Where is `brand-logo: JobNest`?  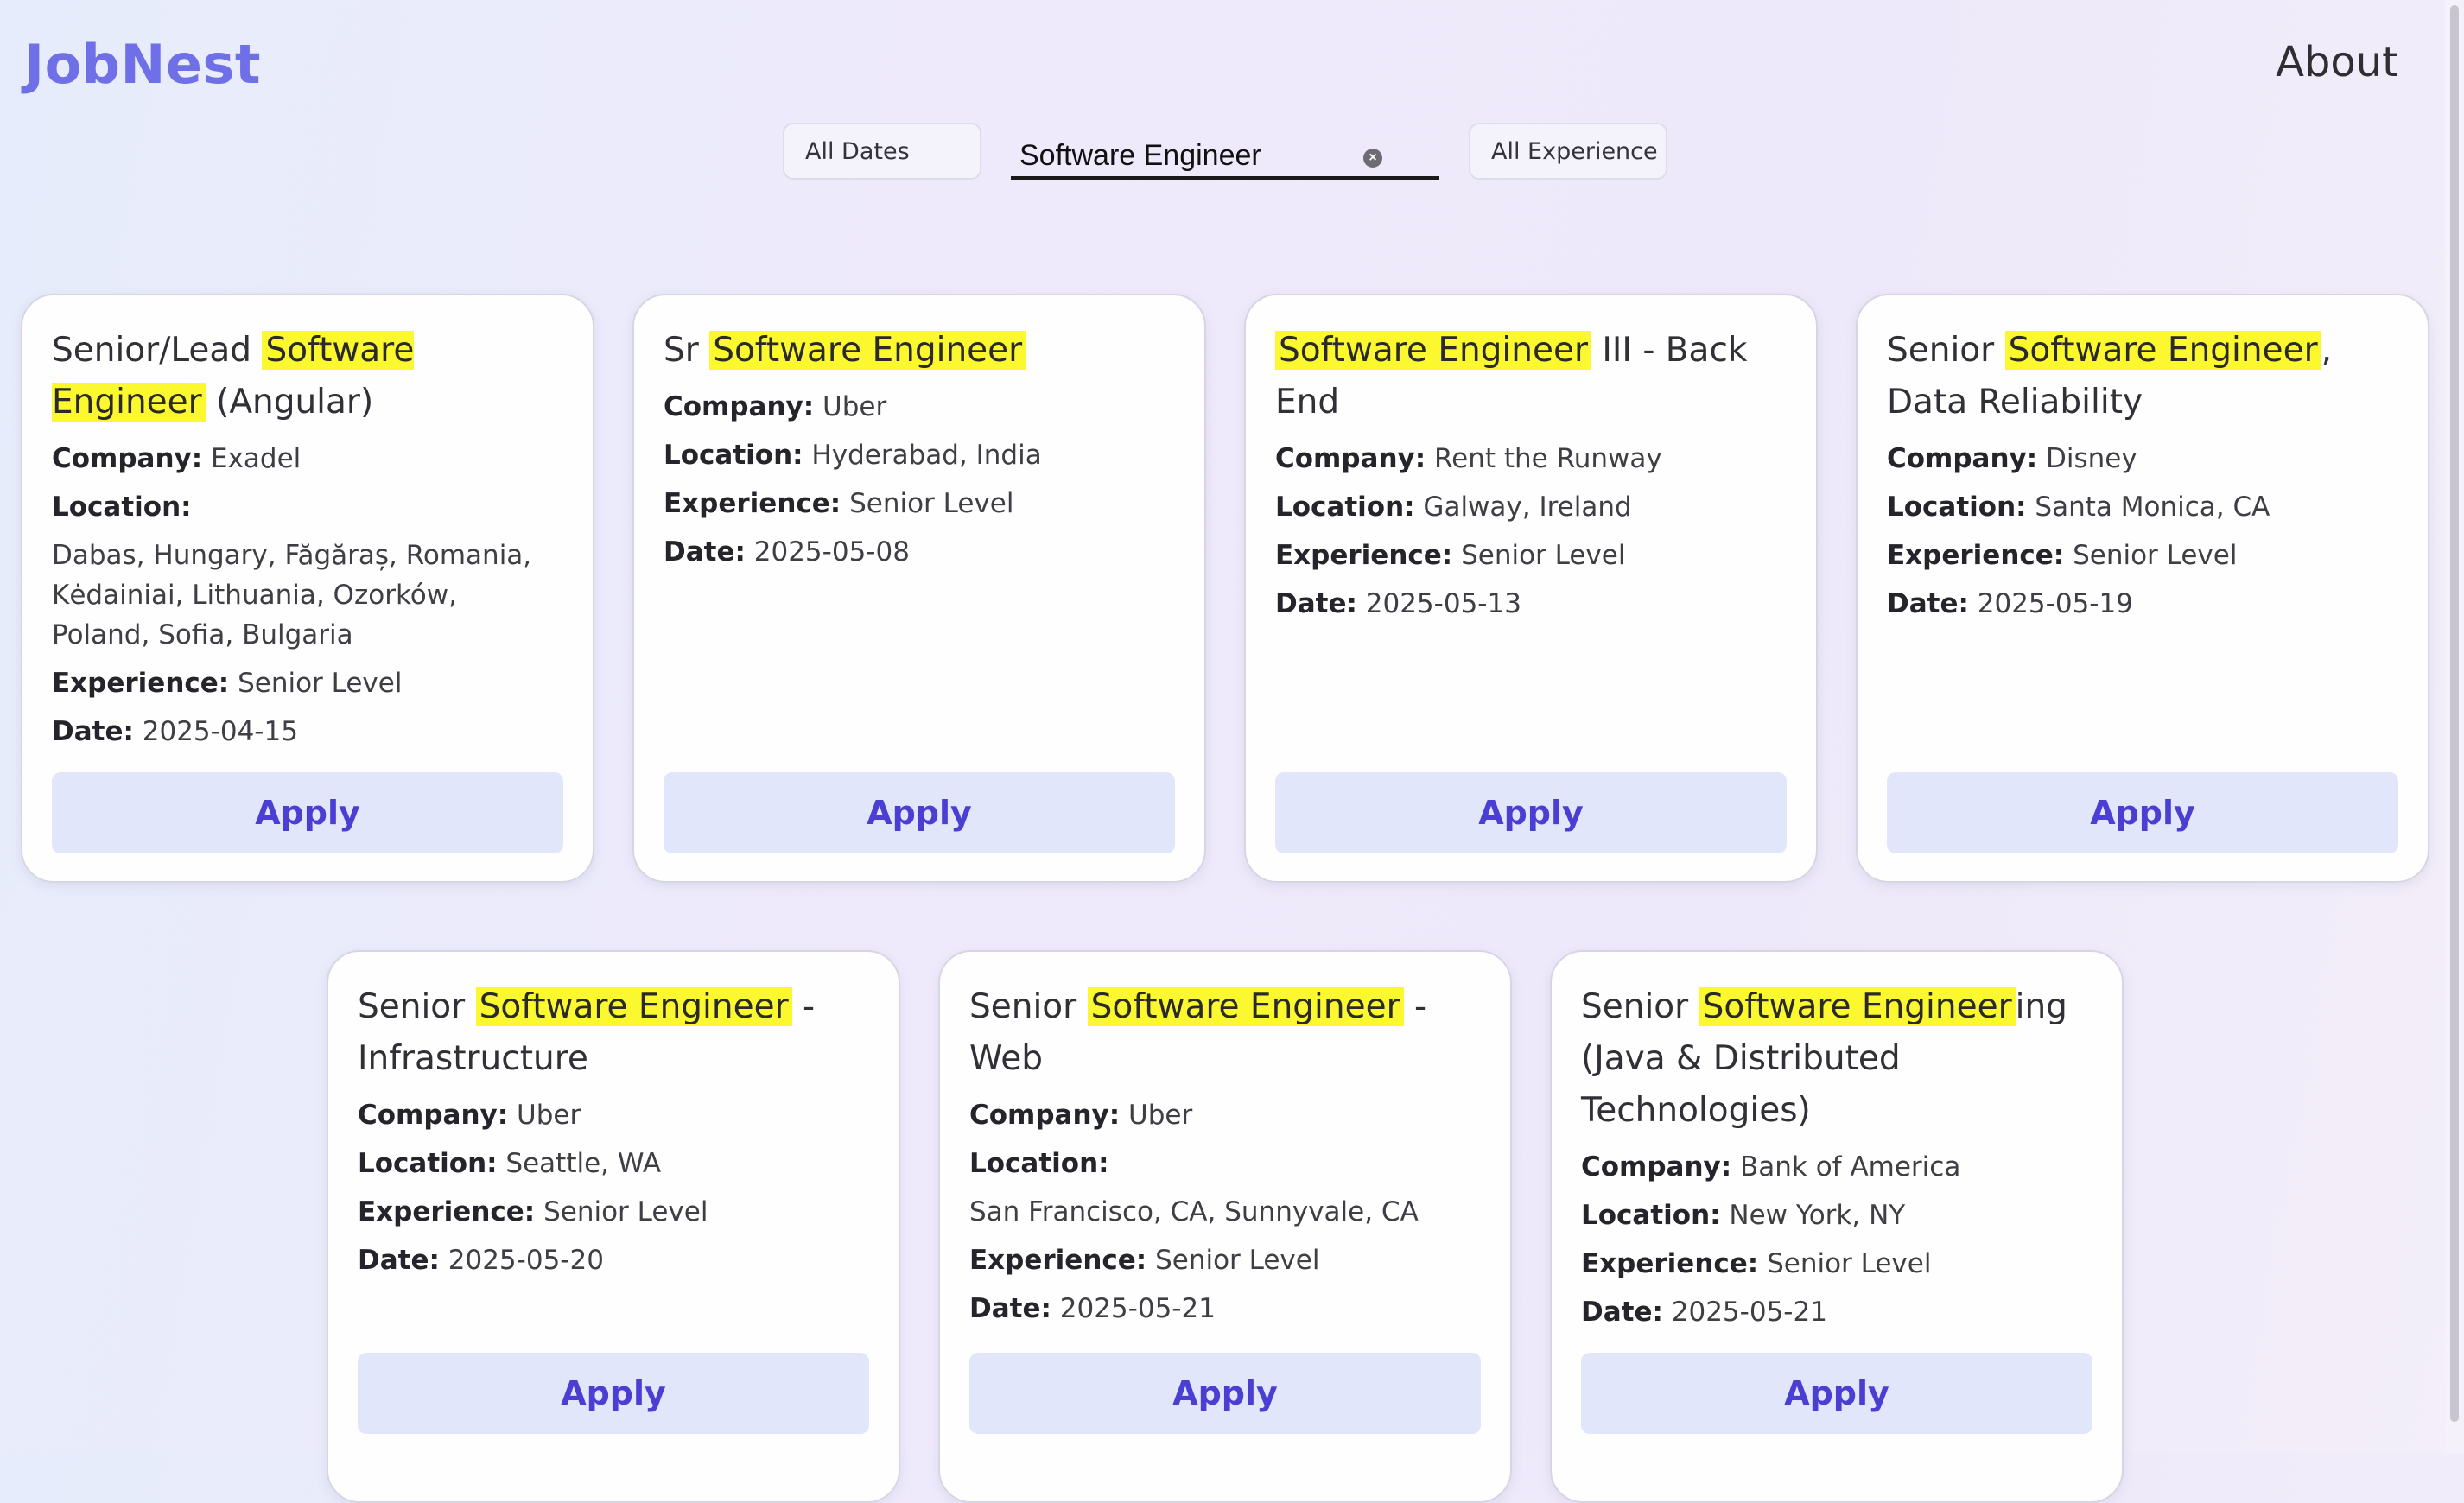
brand-logo: JobNest is located at coordinates (143, 64).